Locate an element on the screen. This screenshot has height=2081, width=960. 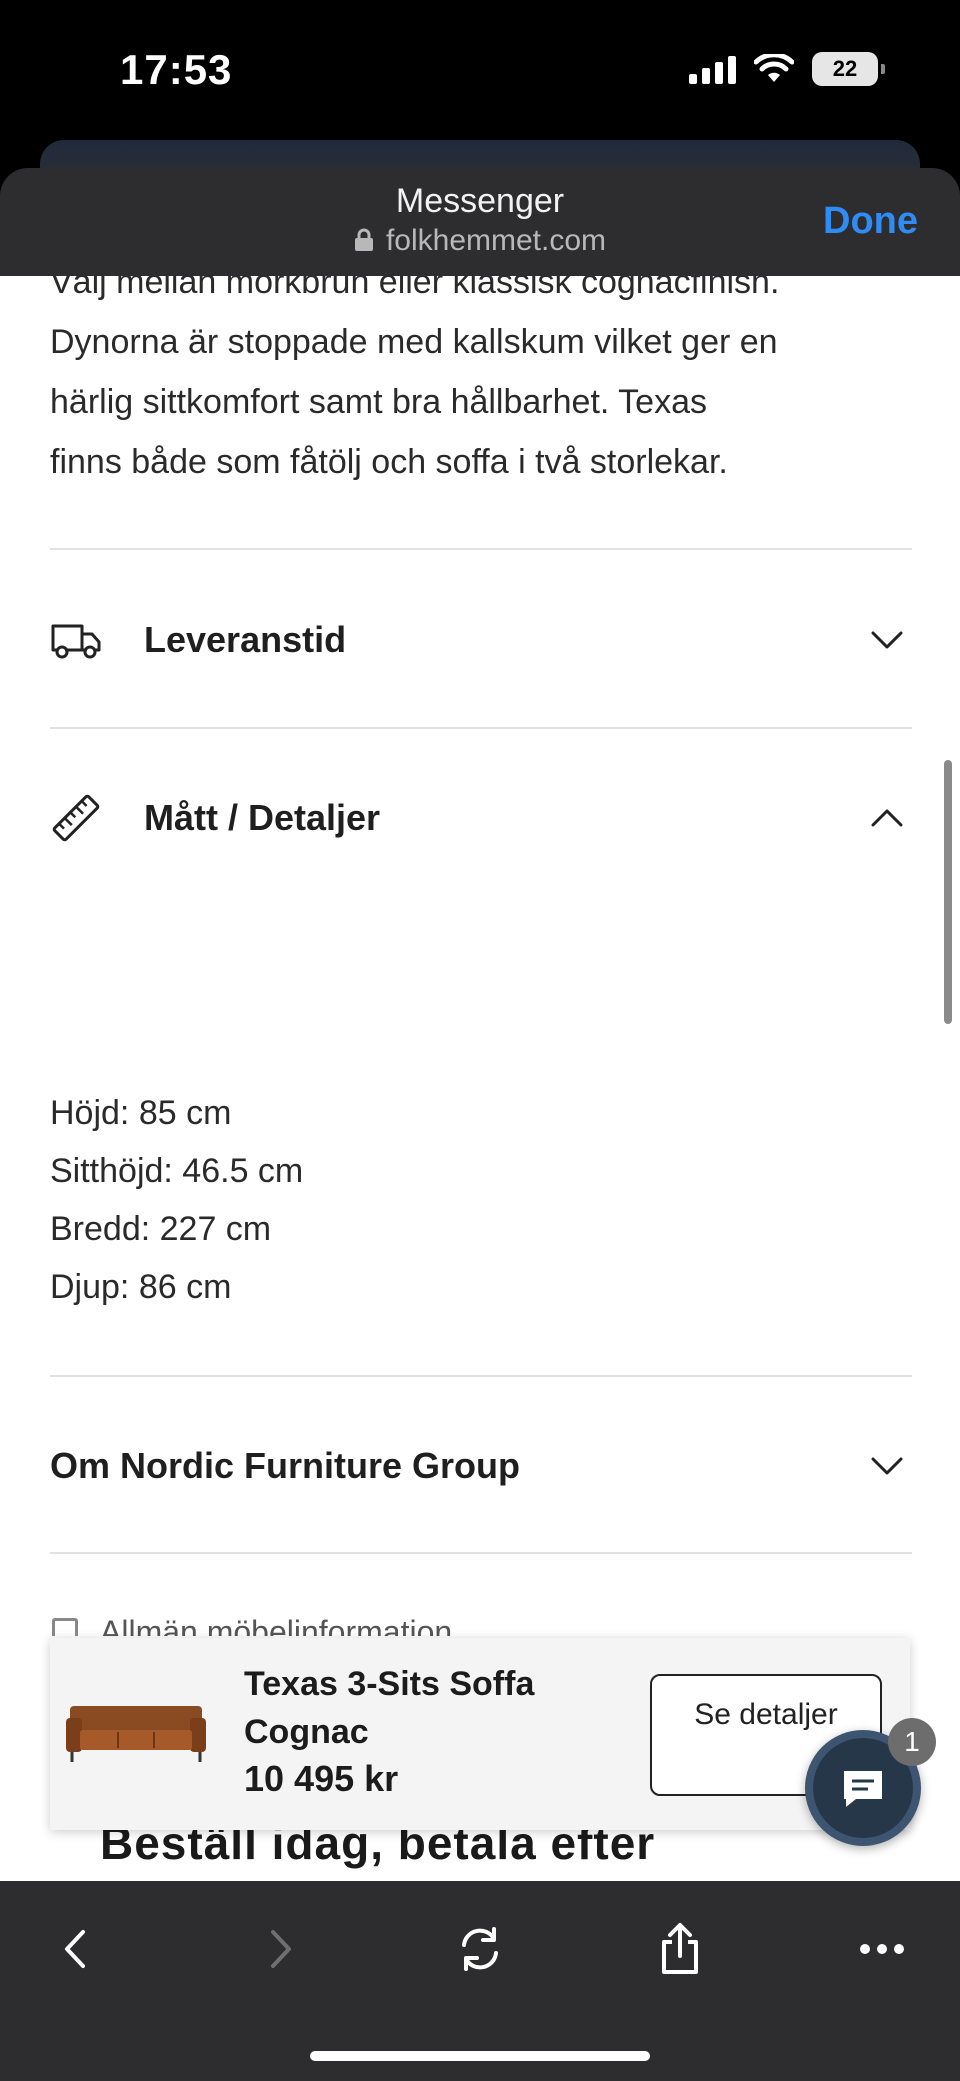
signal-icon is located at coordinates (712, 69).